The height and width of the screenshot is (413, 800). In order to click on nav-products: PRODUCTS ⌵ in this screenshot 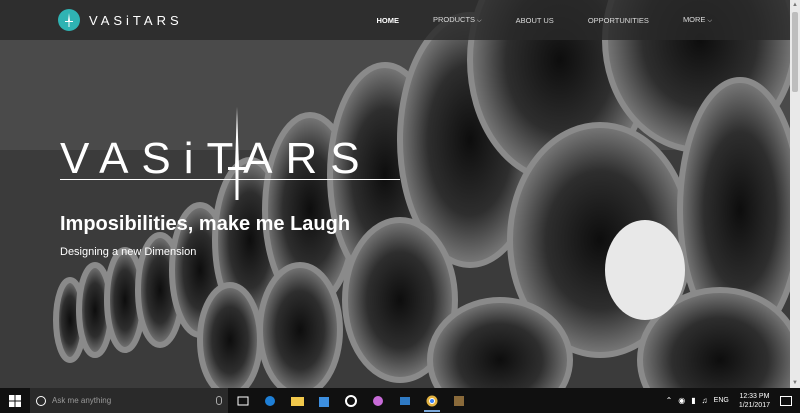, I will do `click(457, 20)`.